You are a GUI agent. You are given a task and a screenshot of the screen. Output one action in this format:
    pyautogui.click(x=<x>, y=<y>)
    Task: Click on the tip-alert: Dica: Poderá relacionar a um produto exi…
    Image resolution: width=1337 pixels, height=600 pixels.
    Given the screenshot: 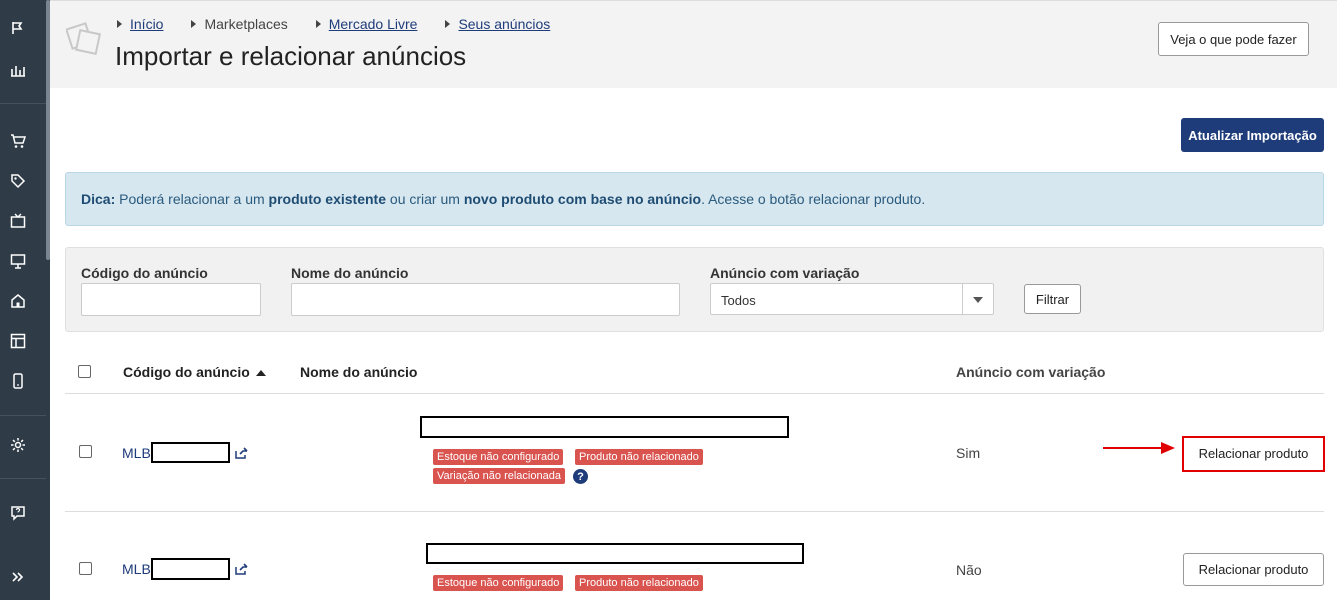 What is the action you would take?
    pyautogui.click(x=694, y=199)
    